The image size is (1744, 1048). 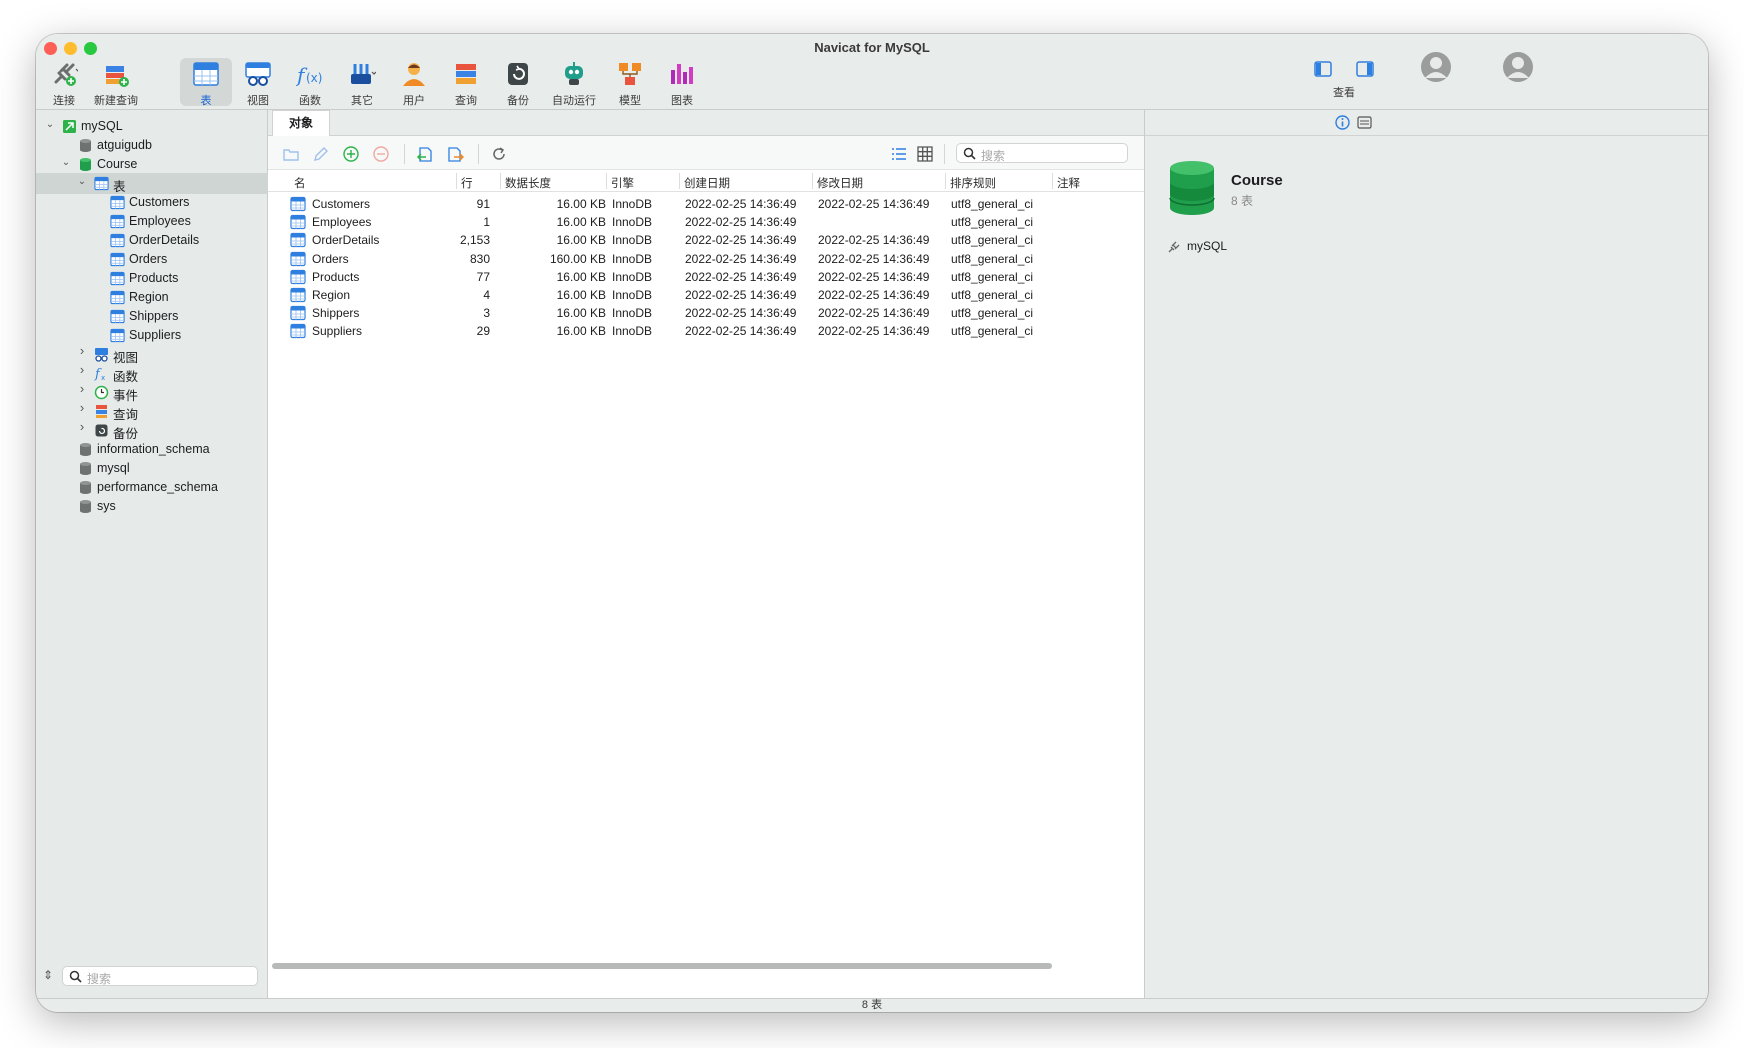 I want to click on column-header: 行, so click(x=467, y=183).